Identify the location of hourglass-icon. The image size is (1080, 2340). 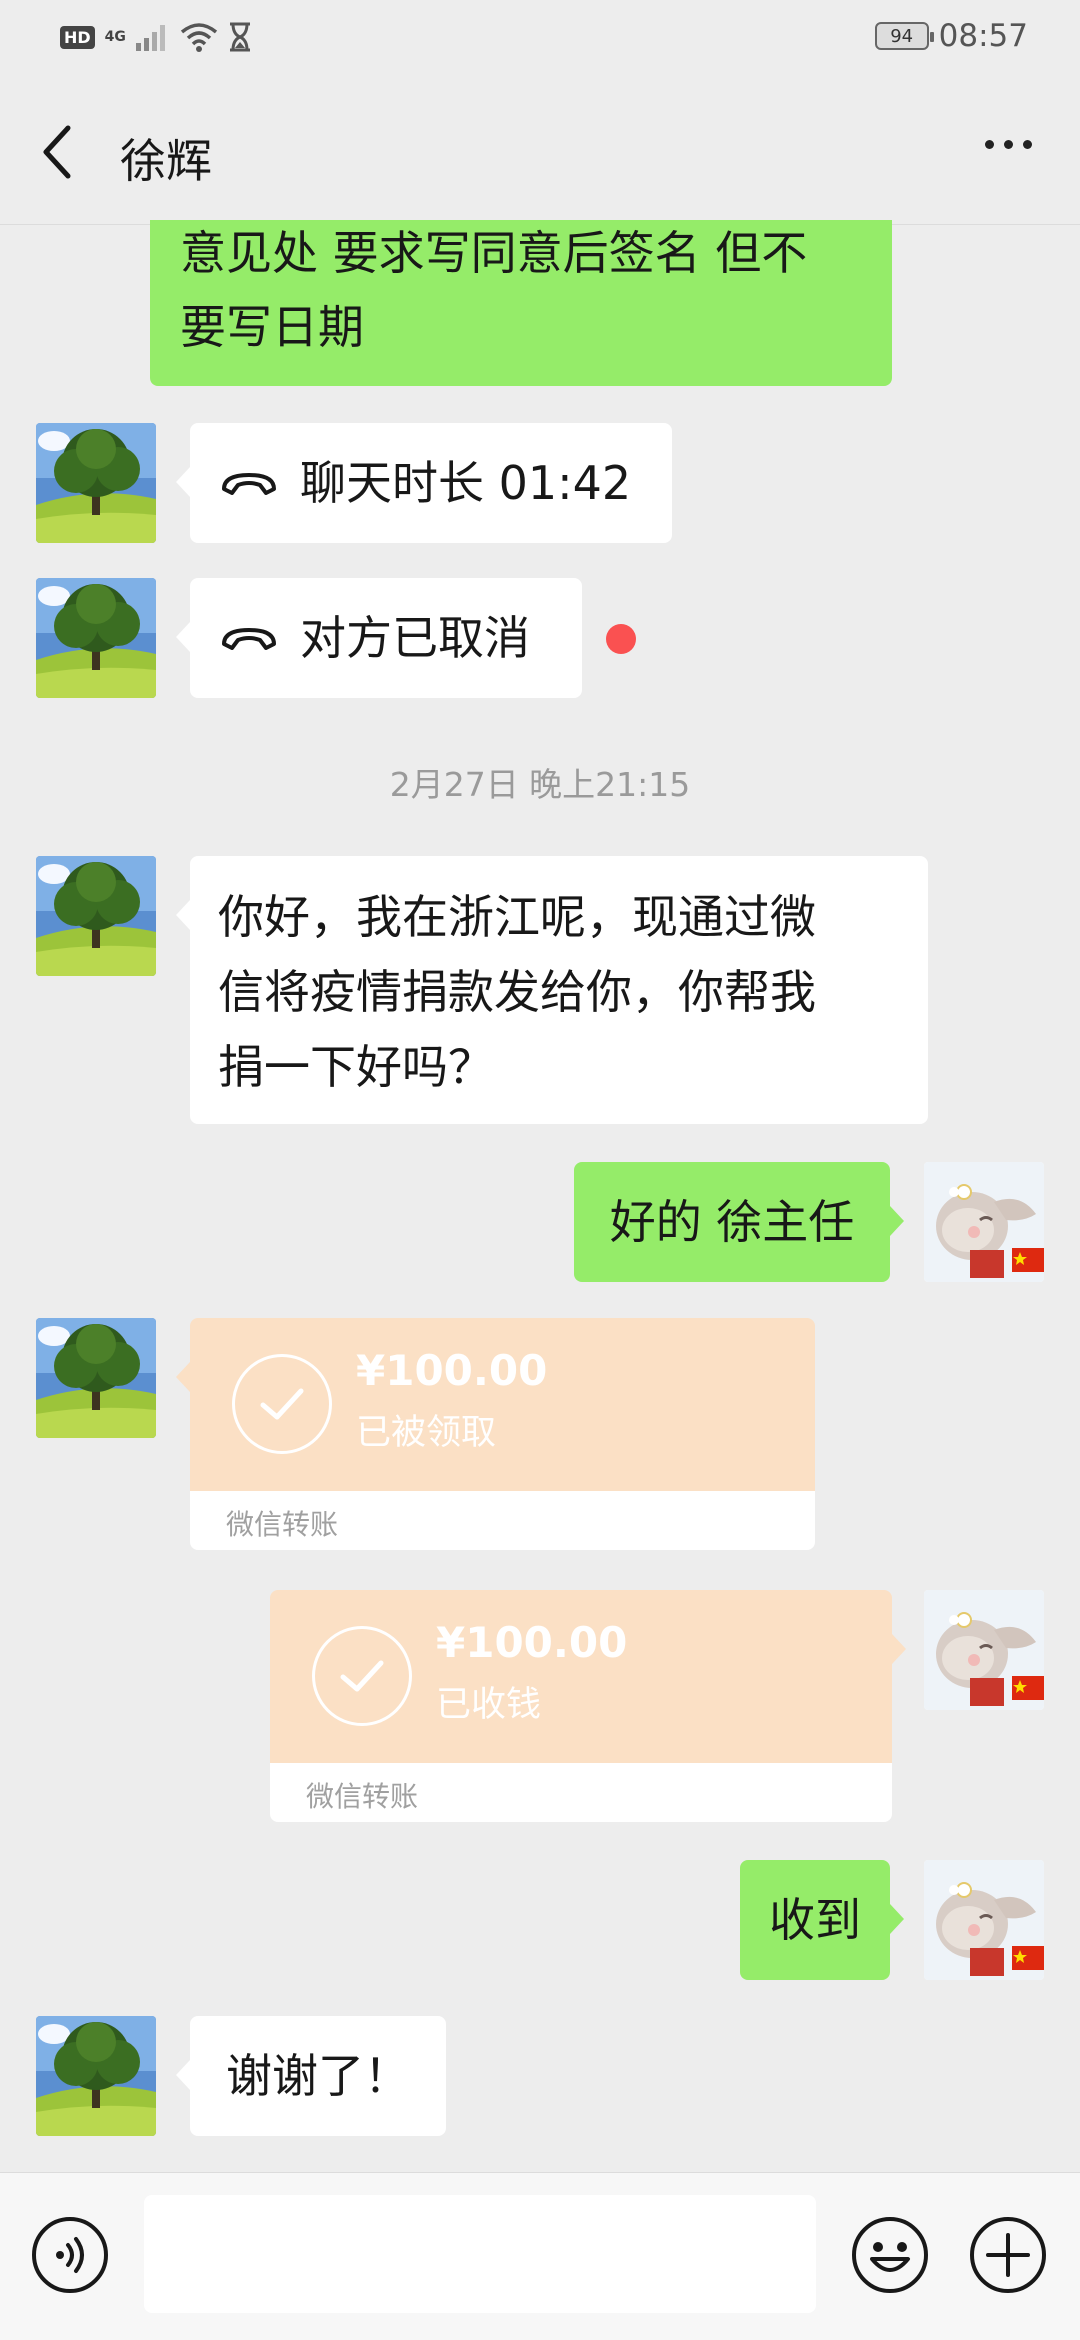
(239, 37).